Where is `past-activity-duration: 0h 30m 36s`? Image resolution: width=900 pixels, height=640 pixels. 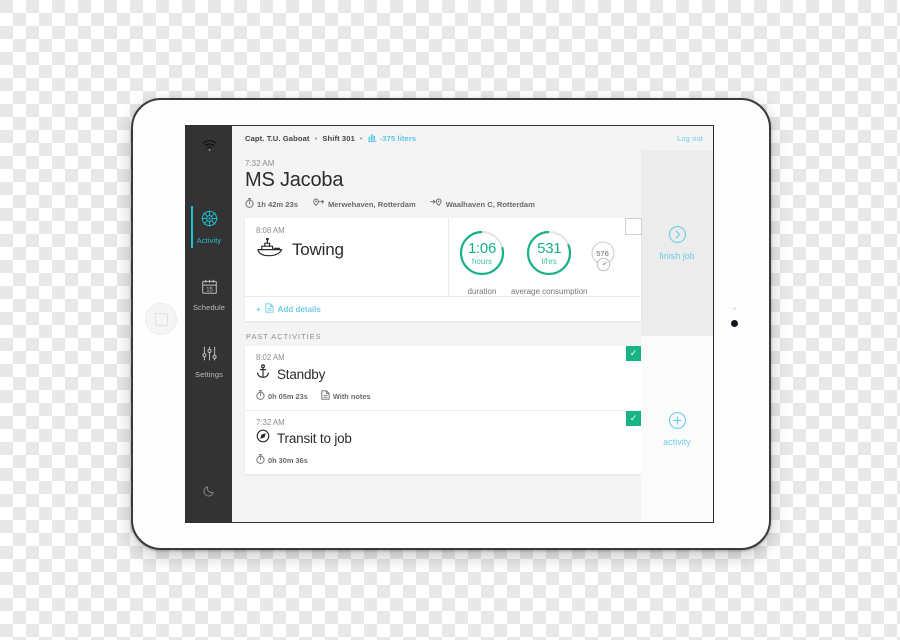
past-activity-duration: 0h 30m 36s is located at coordinates (282, 460).